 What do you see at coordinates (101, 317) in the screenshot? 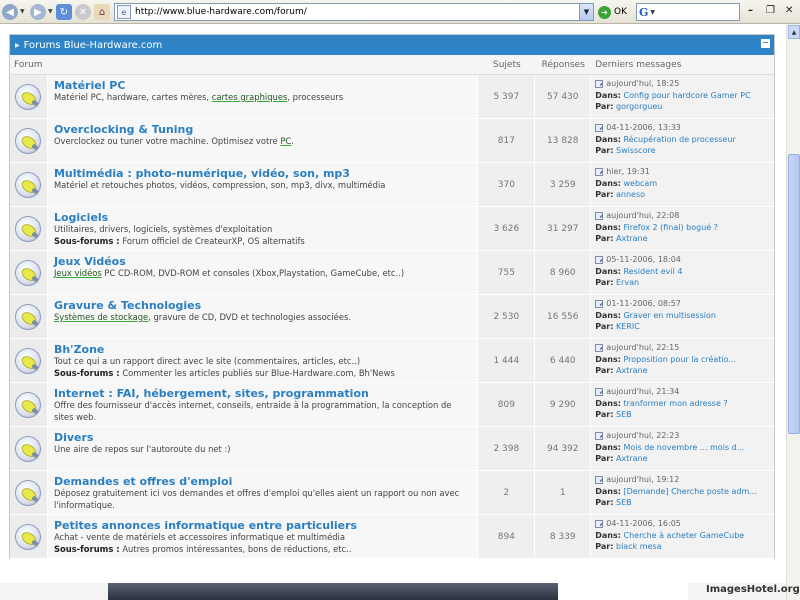
I see `forum-description-link: Systèmes de stockage` at bounding box center [101, 317].